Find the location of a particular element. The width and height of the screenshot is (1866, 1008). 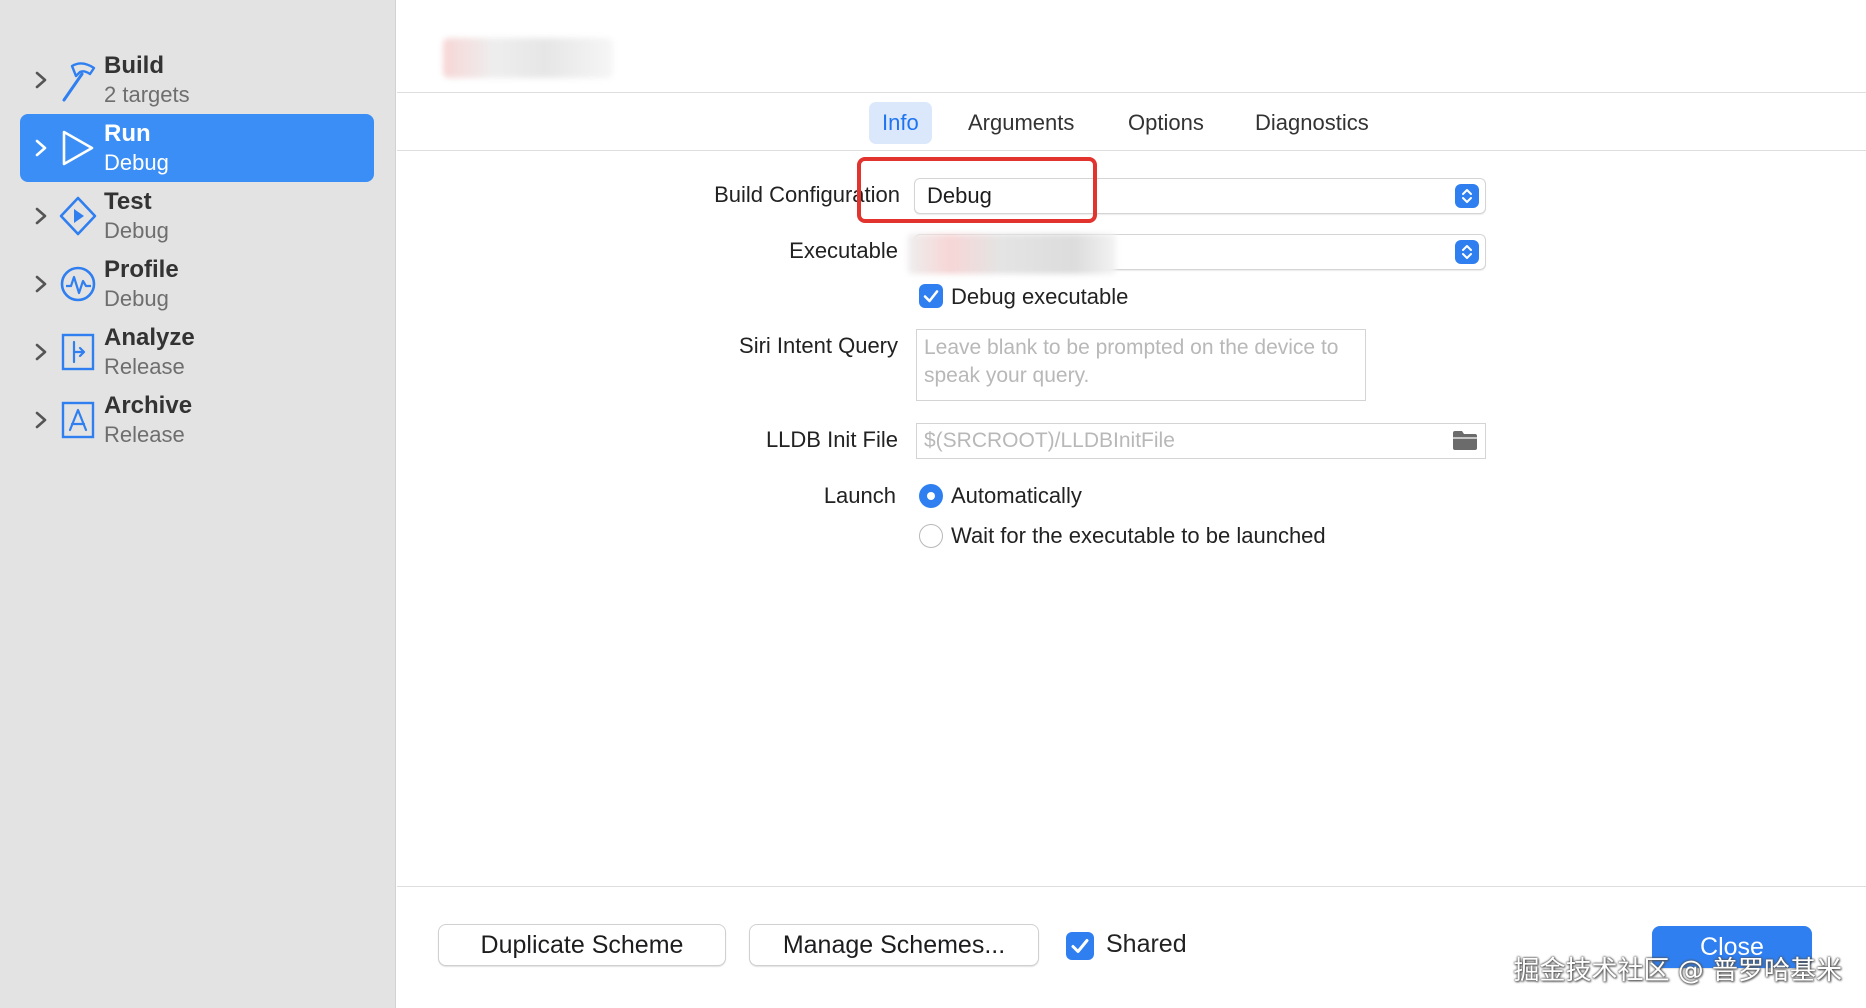

scheme-item-name: Build is located at coordinates (134, 65).